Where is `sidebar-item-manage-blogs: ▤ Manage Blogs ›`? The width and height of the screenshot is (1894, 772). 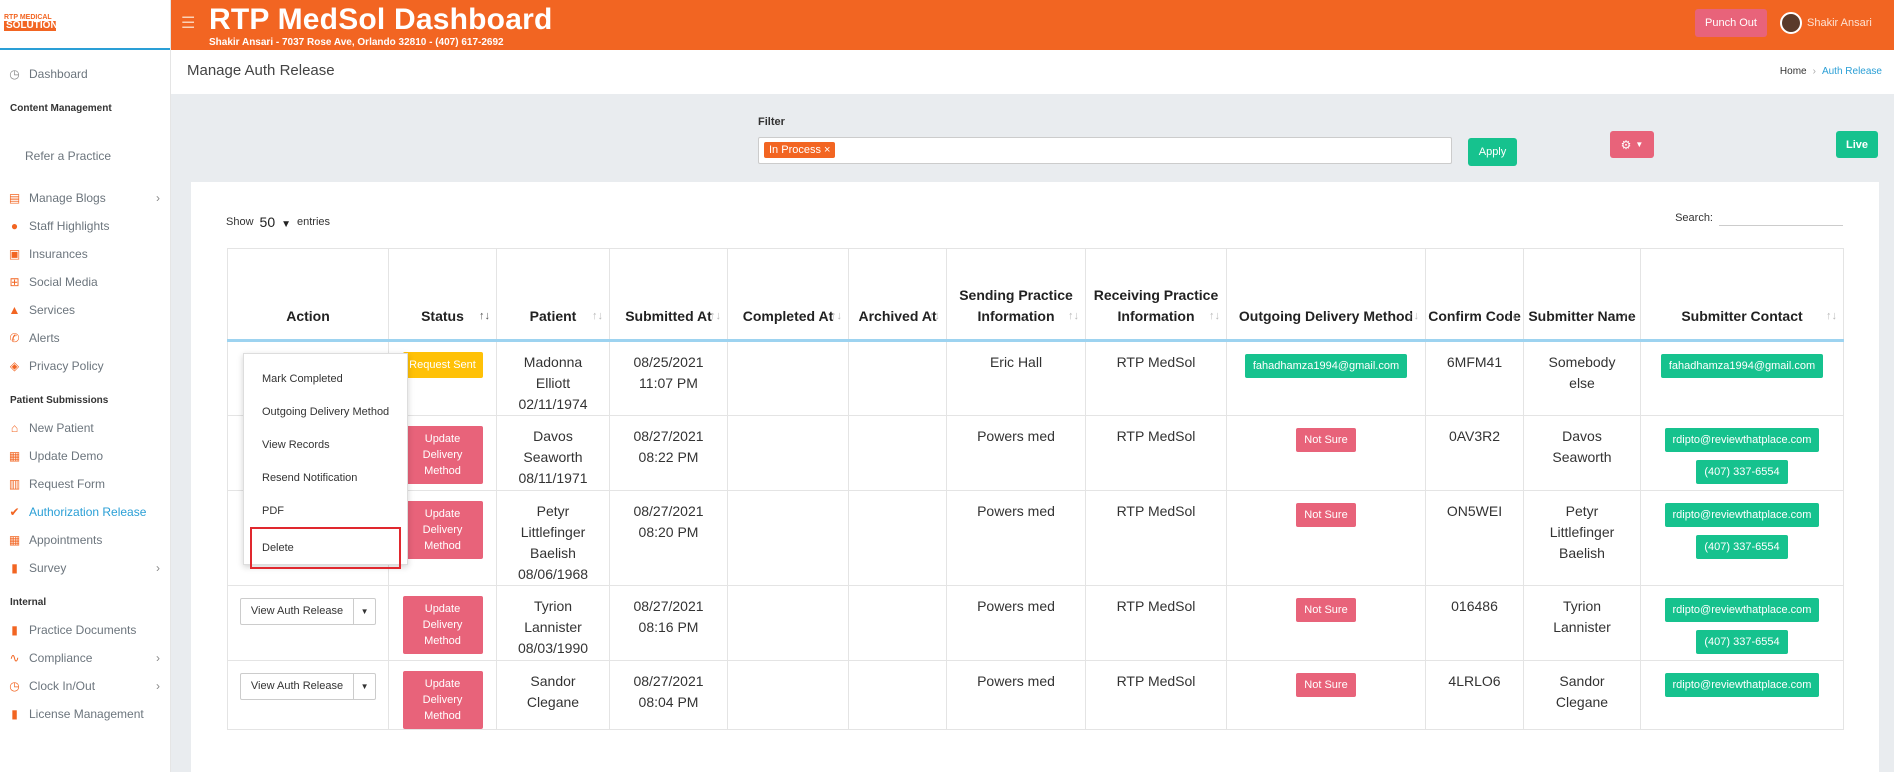 sidebar-item-manage-blogs: ▤ Manage Blogs › is located at coordinates (85, 198).